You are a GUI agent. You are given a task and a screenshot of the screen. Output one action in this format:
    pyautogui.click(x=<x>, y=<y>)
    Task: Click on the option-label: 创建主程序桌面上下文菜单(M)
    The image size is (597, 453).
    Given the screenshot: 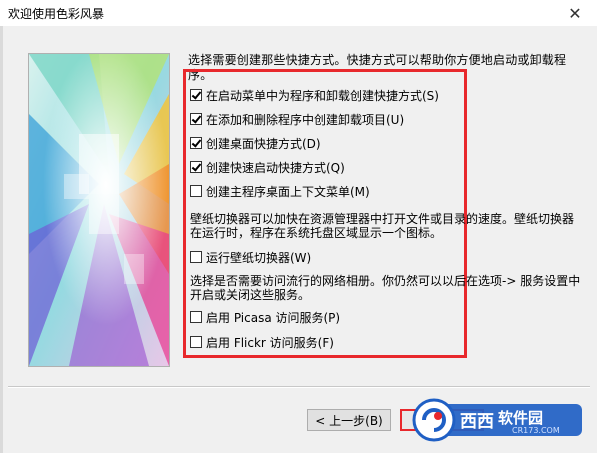 What is the action you would take?
    pyautogui.click(x=288, y=191)
    